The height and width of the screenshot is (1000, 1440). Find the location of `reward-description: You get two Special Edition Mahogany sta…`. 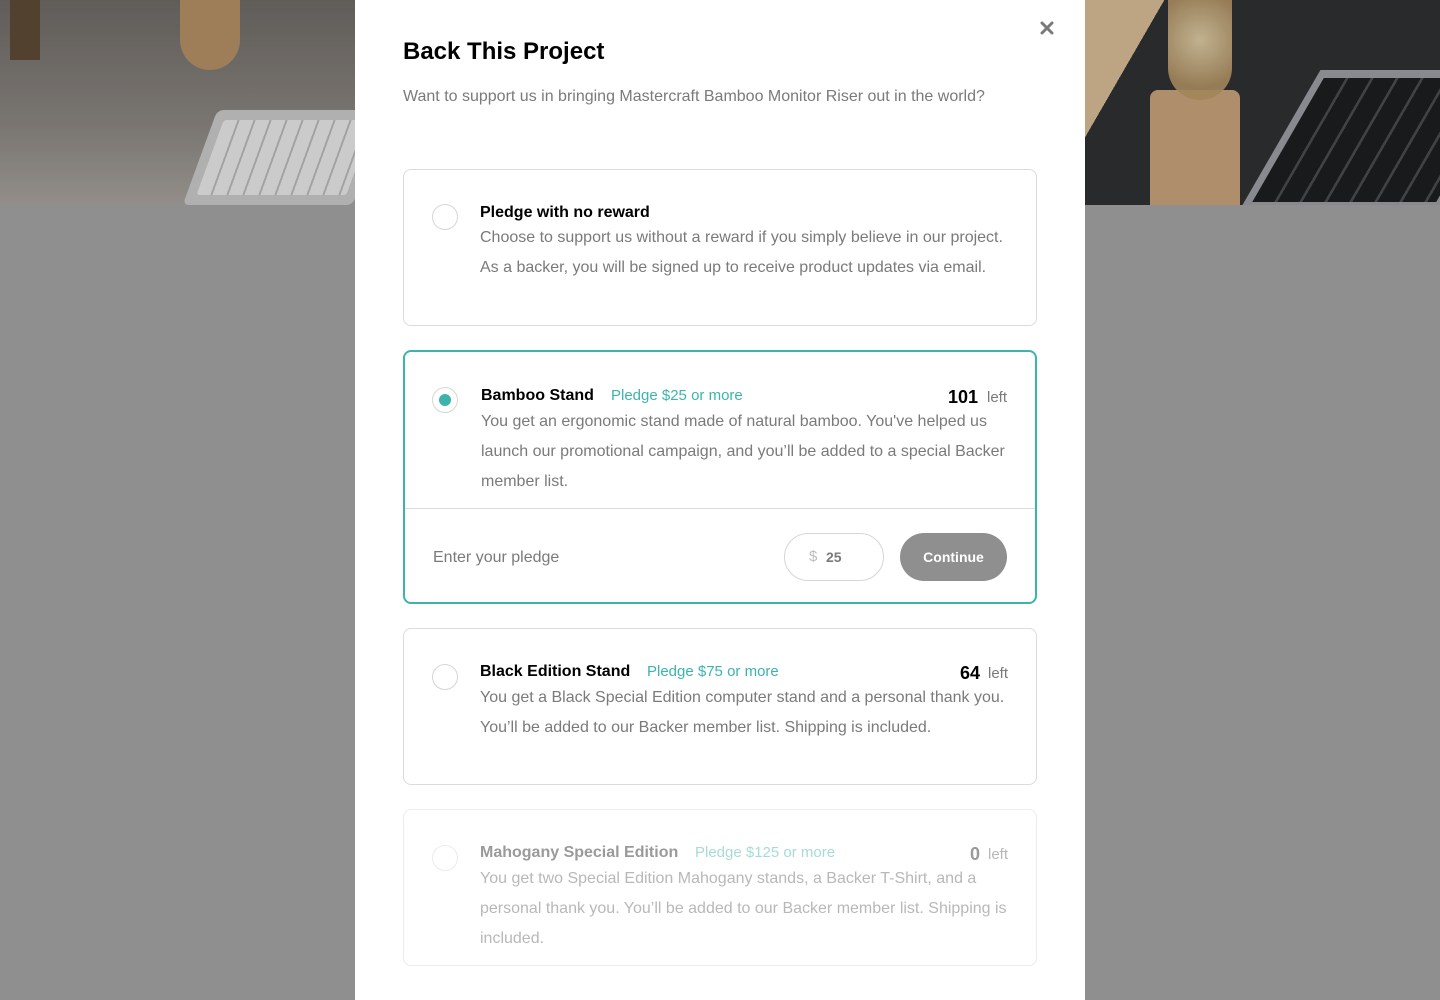

reward-description: You get two Special Edition Mahogany sta… is located at coordinates (743, 908).